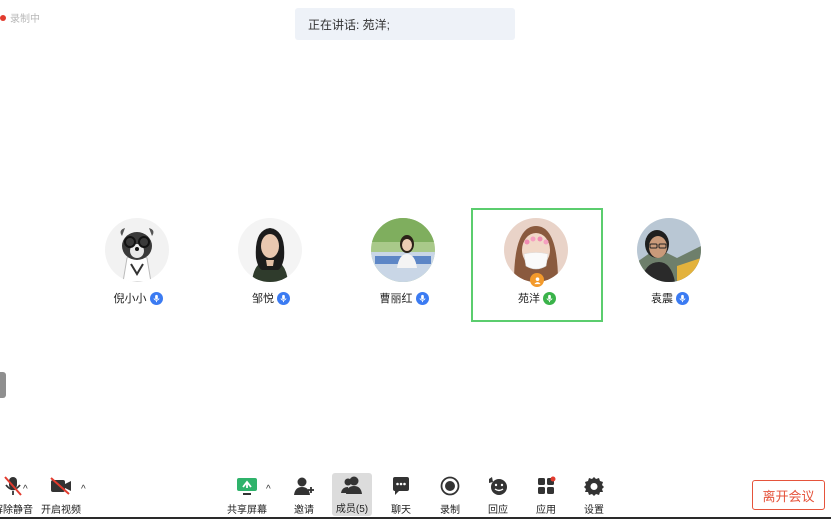 The image size is (831, 519). I want to click on mic-muted-icon, so click(13, 486).